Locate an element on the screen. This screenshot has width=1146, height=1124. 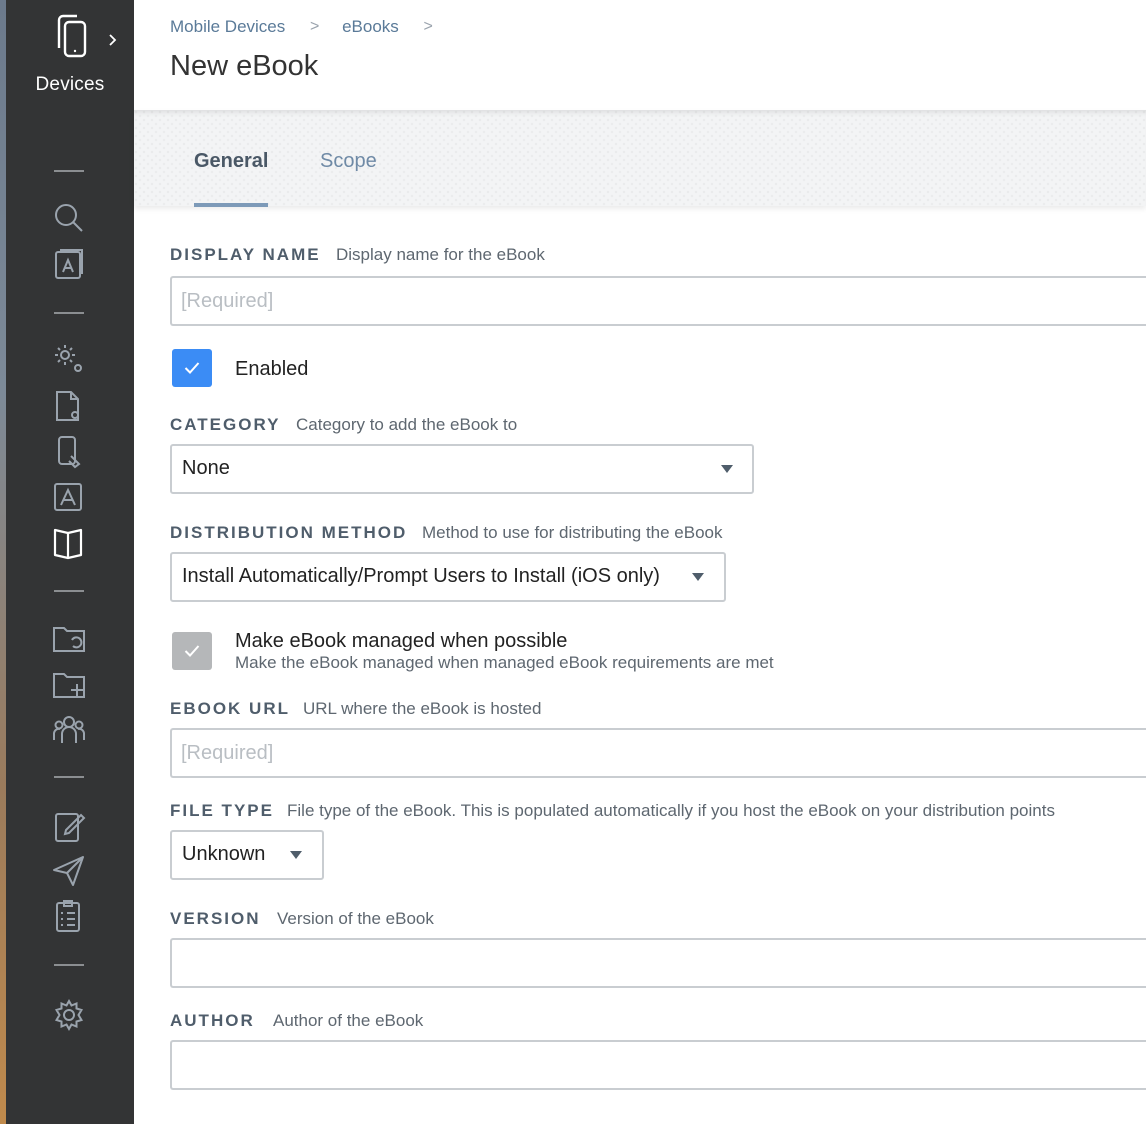
ebook-url-hint: URL where the eBook is hosted is located at coordinates (422, 708).